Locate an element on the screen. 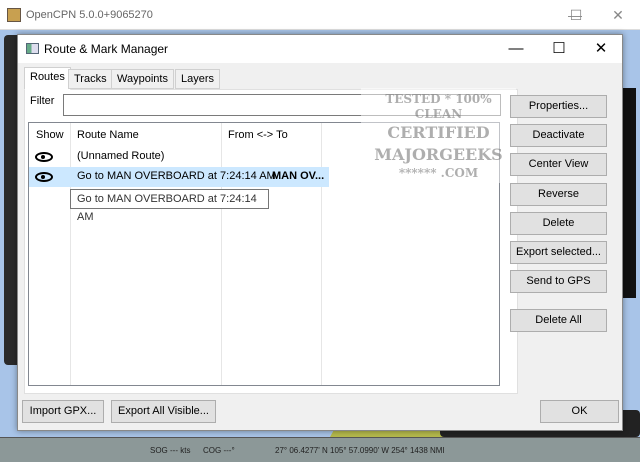  watermark-line: MAJORGEEKS is located at coordinates (438, 154).